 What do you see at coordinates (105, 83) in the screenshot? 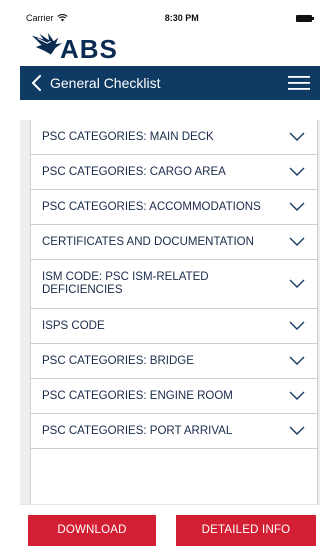
I see `page-title: General Checklist` at bounding box center [105, 83].